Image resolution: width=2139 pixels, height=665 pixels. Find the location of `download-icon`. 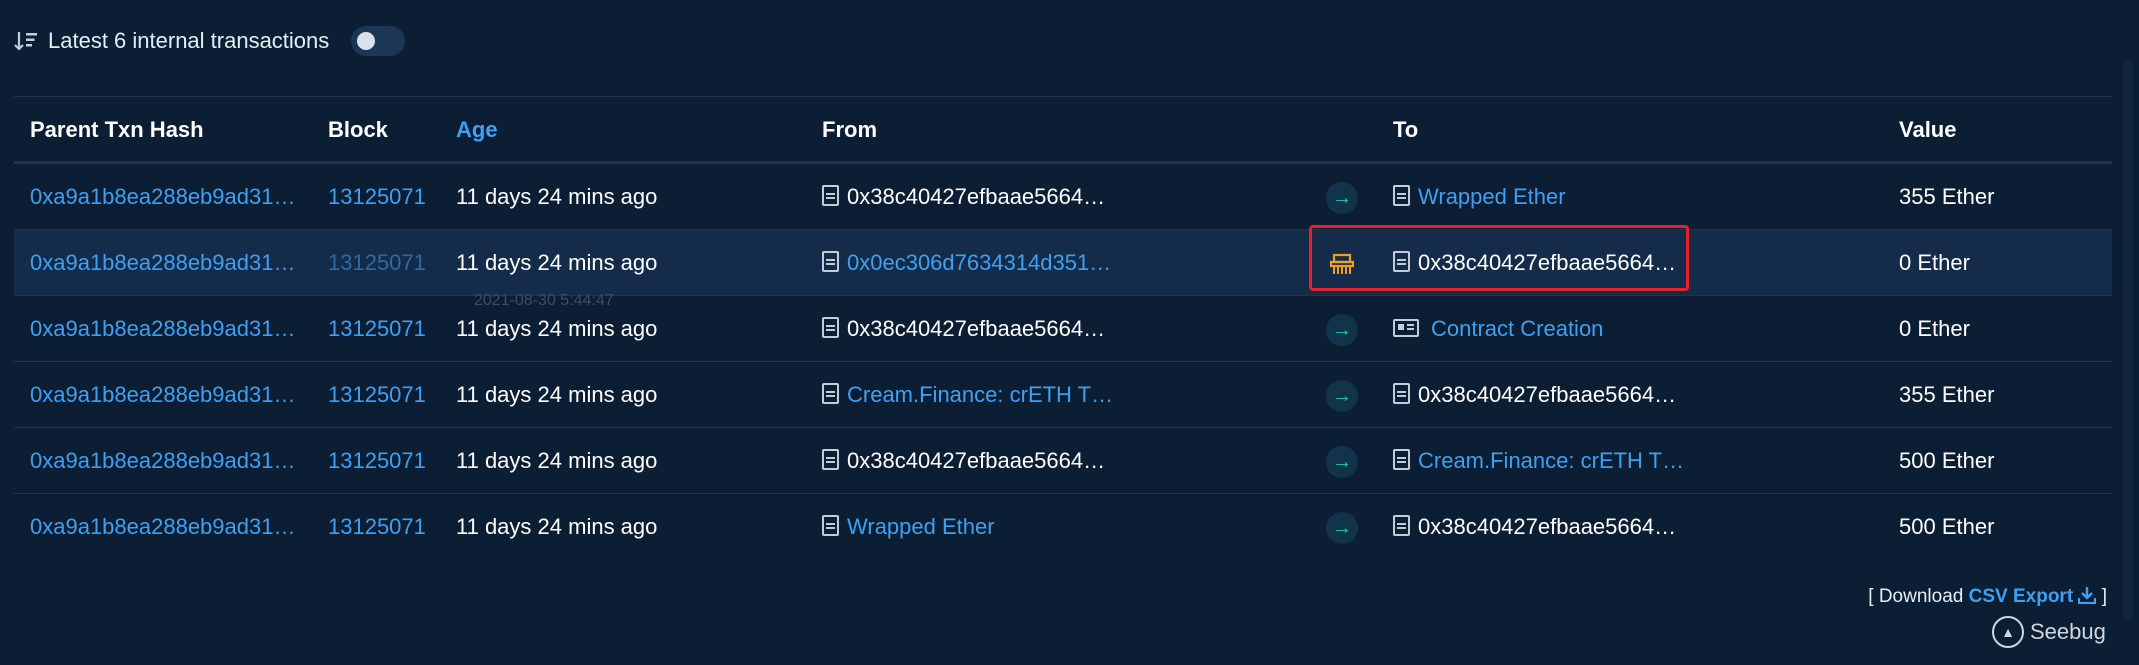

download-icon is located at coordinates (2089, 596).